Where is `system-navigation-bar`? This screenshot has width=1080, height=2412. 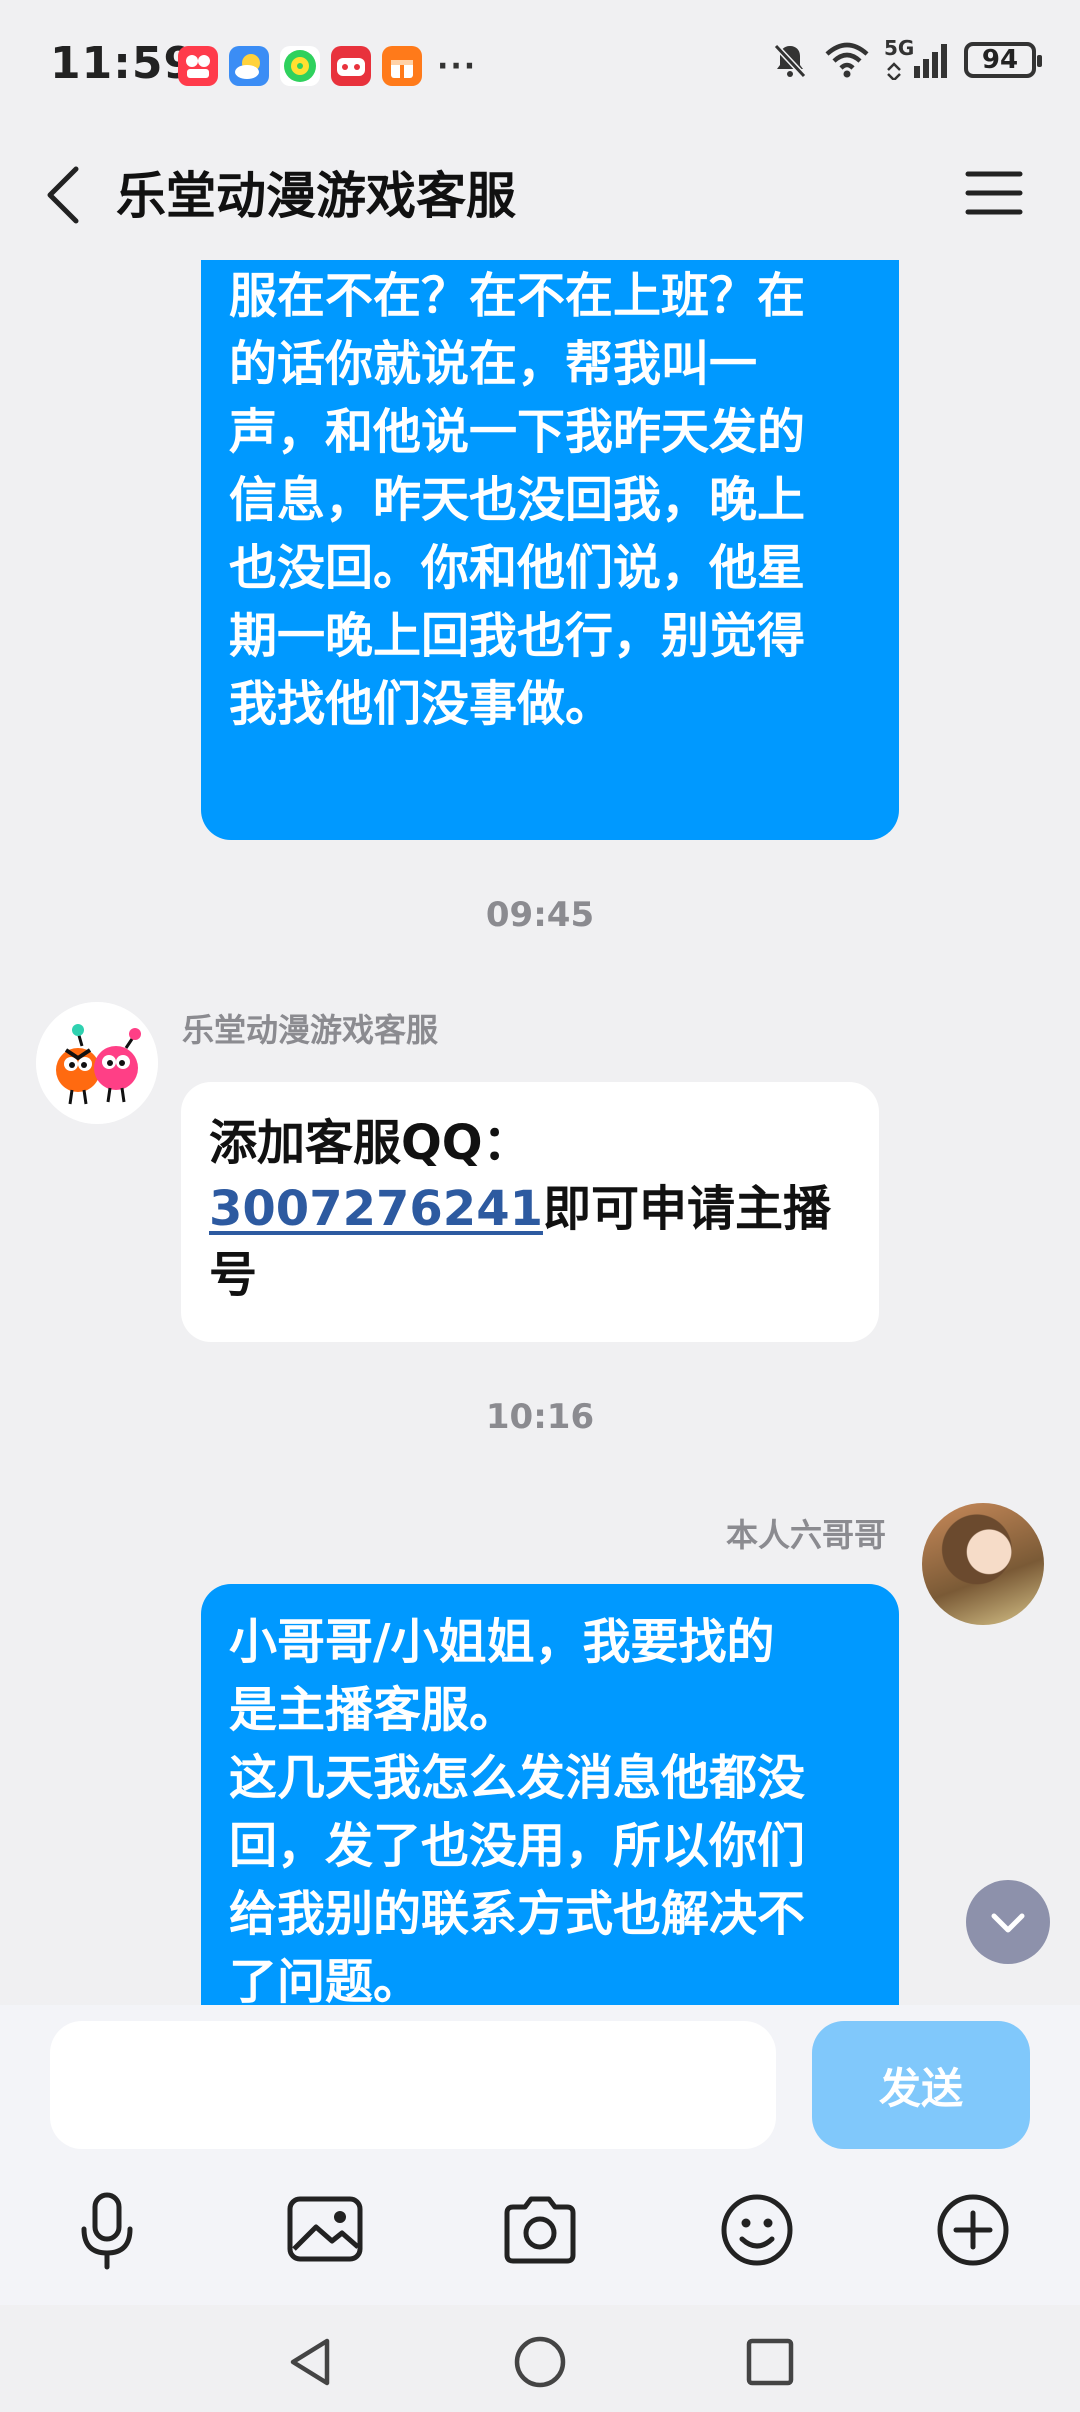 system-navigation-bar is located at coordinates (540, 2358).